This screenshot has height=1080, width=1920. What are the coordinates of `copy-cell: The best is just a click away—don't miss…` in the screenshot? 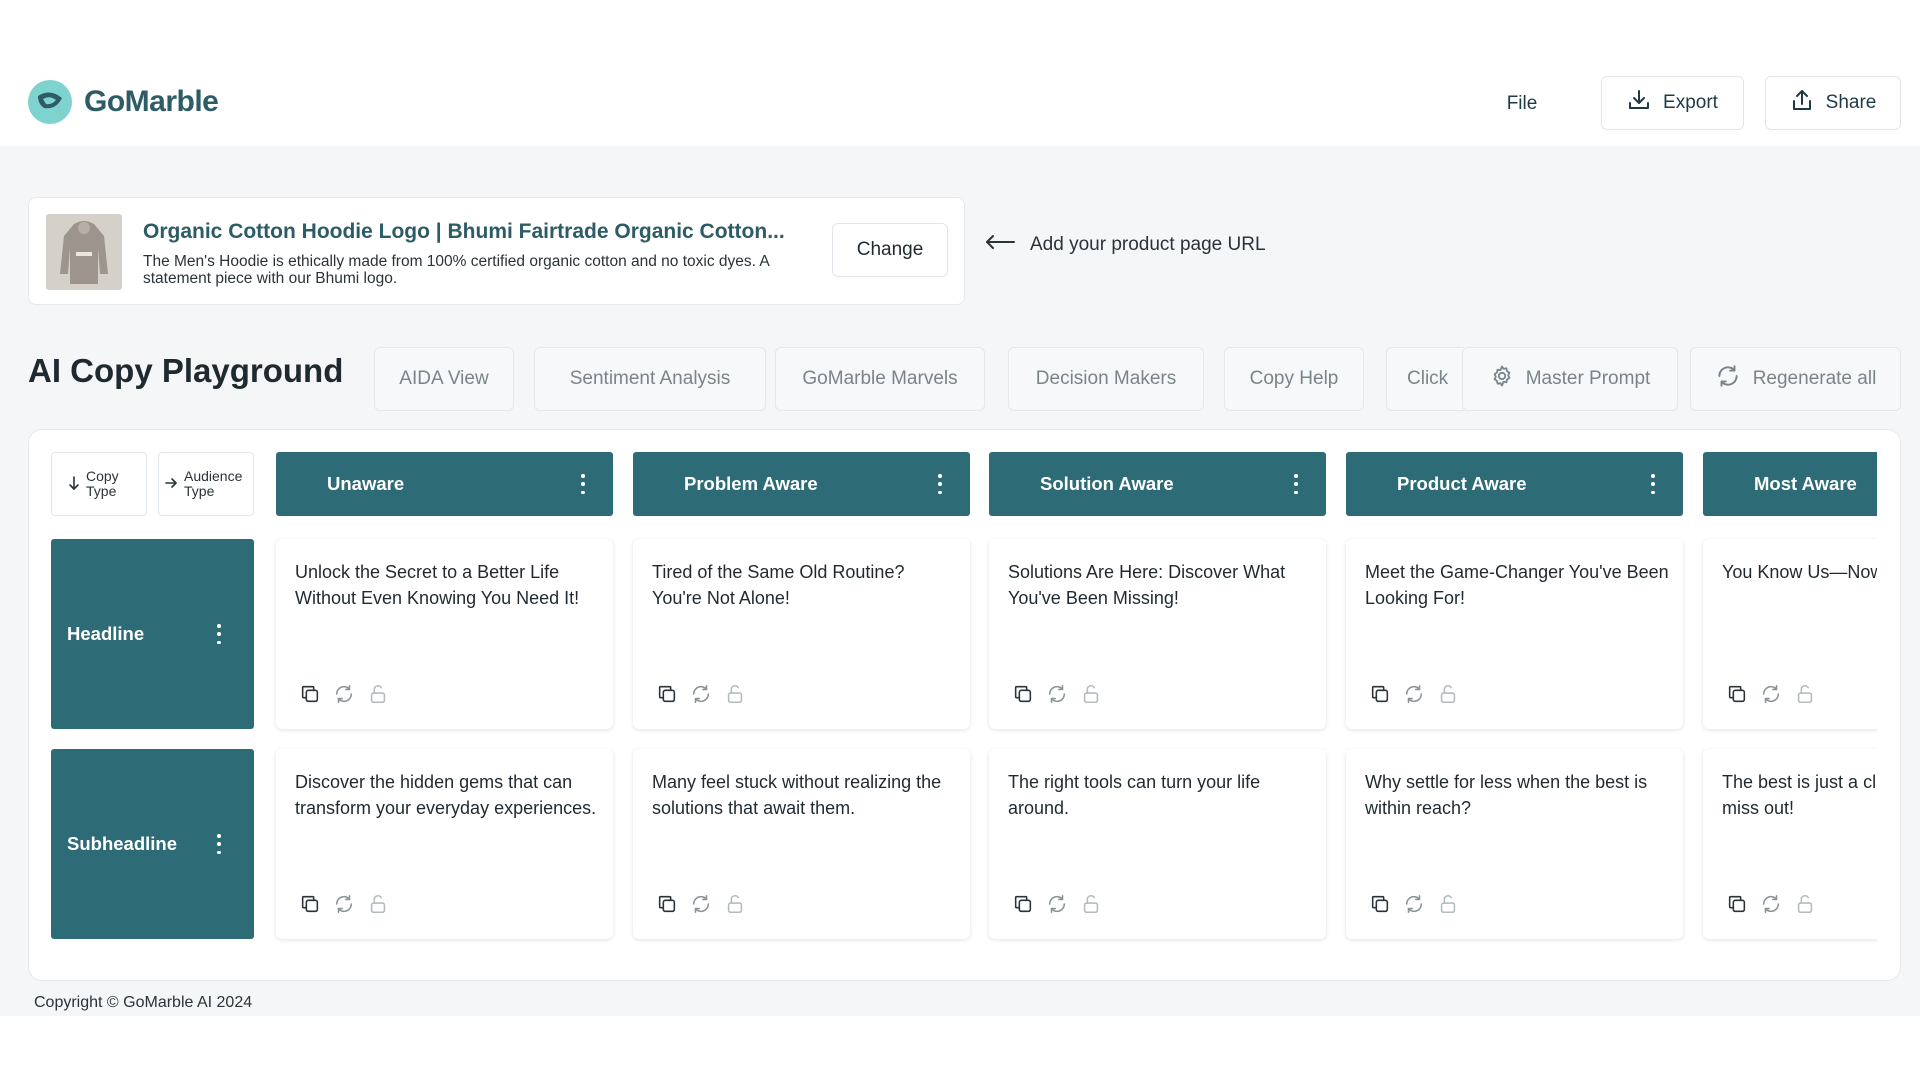 It's located at (1790, 844).